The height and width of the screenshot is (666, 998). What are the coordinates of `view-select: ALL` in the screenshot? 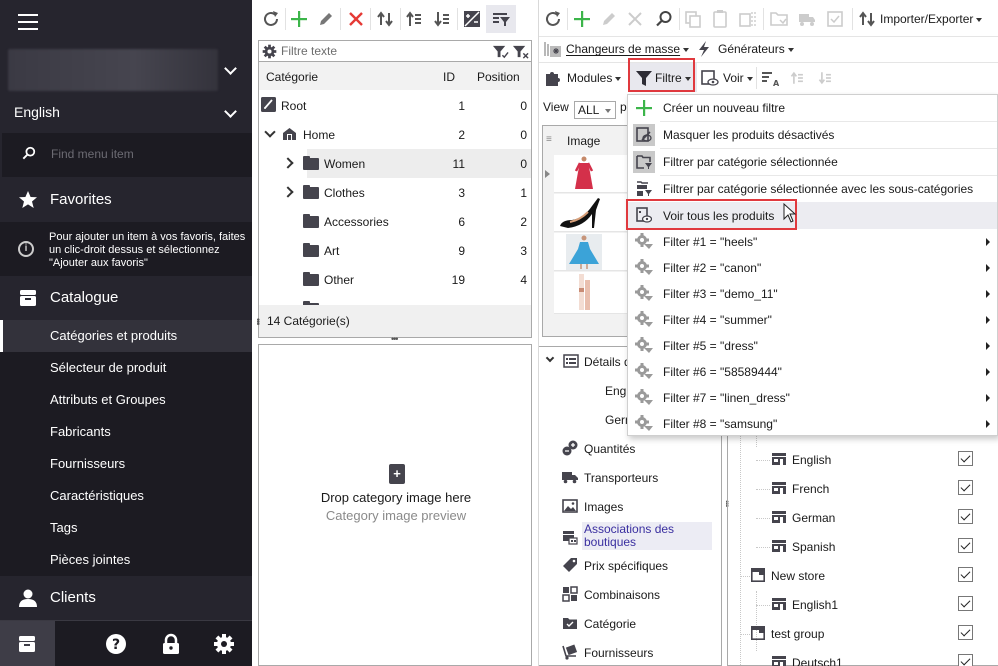 It's located at (595, 110).